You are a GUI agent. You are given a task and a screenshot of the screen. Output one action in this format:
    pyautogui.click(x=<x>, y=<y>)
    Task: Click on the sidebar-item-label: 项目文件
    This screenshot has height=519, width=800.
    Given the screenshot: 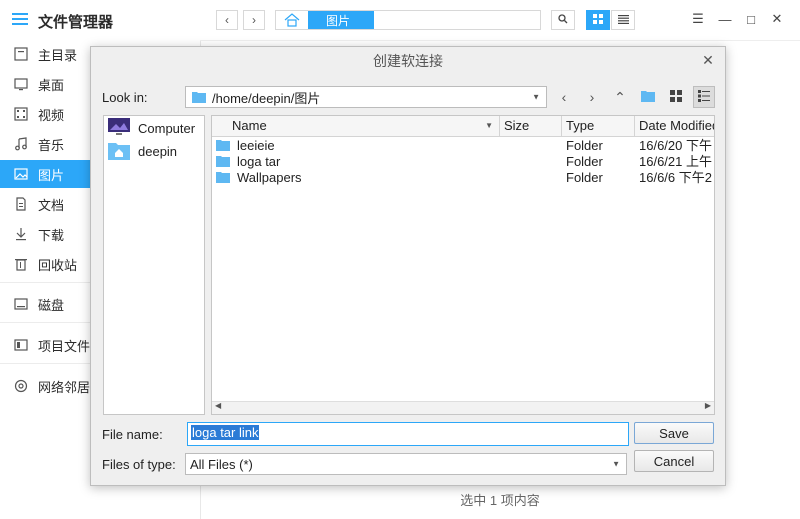 What is the action you would take?
    pyautogui.click(x=64, y=346)
    